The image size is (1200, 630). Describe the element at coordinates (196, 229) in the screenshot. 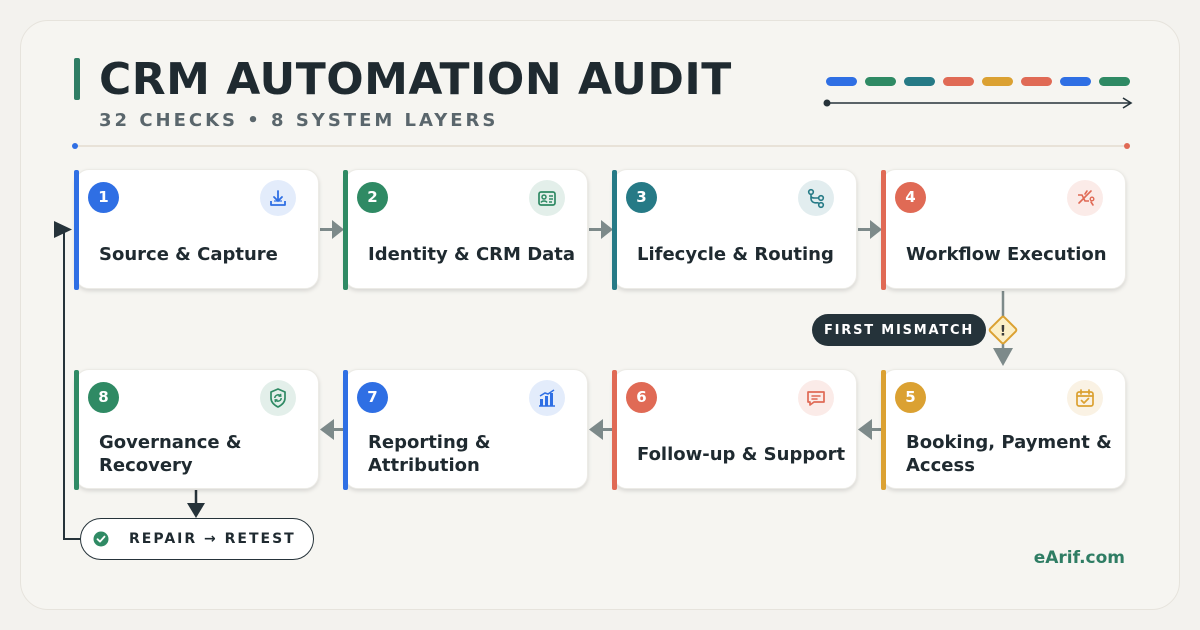

I see `step-card-1: 1 Source & Capture` at that location.